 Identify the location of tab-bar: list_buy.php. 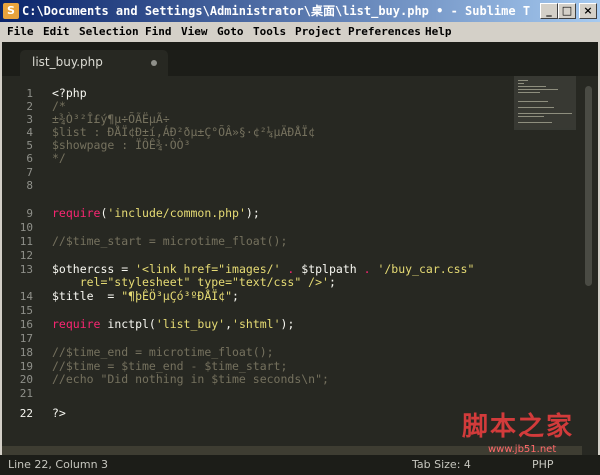
(300, 59).